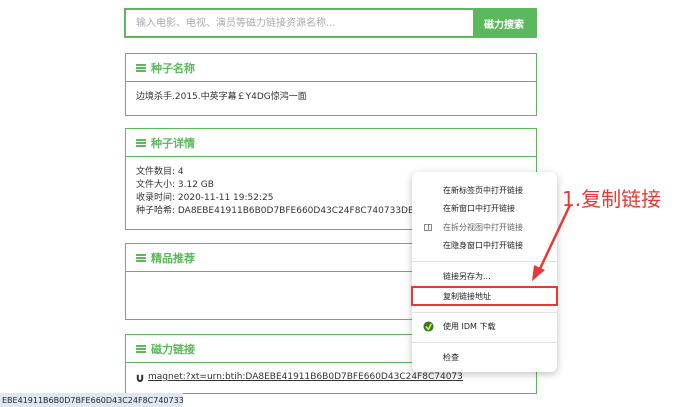 The width and height of the screenshot is (680, 407). Describe the element at coordinates (140, 378) in the screenshot. I see `magnet-icon` at that location.